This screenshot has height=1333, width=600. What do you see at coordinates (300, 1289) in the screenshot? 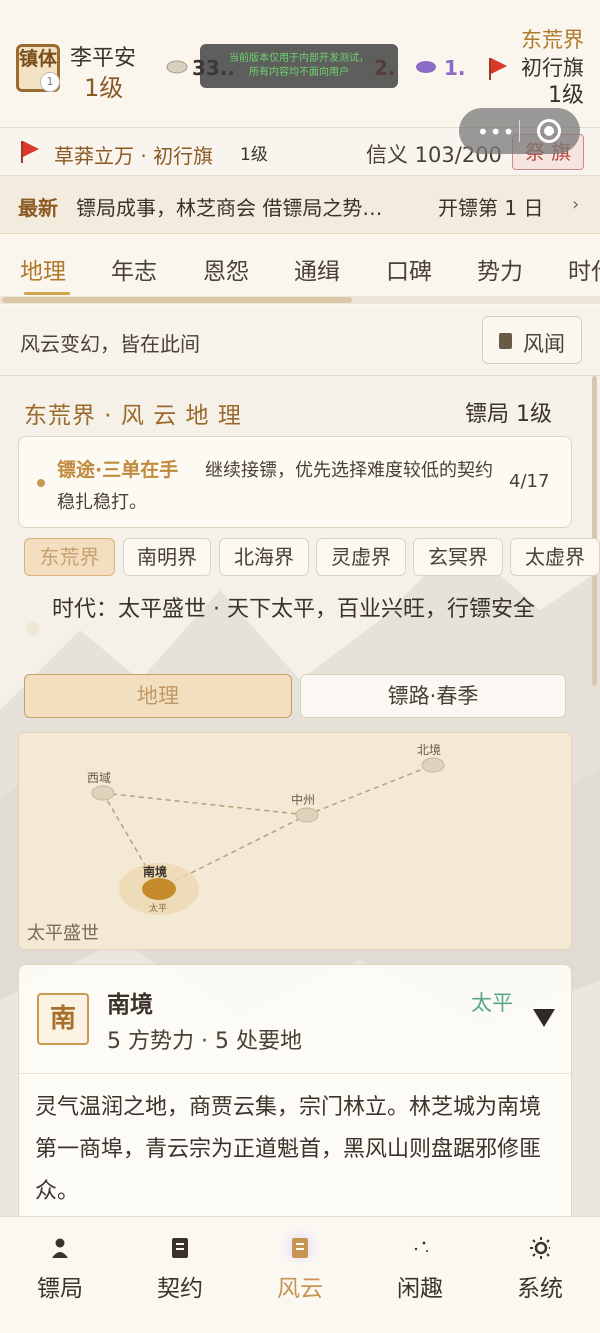
I see `nav-label: 风云` at bounding box center [300, 1289].